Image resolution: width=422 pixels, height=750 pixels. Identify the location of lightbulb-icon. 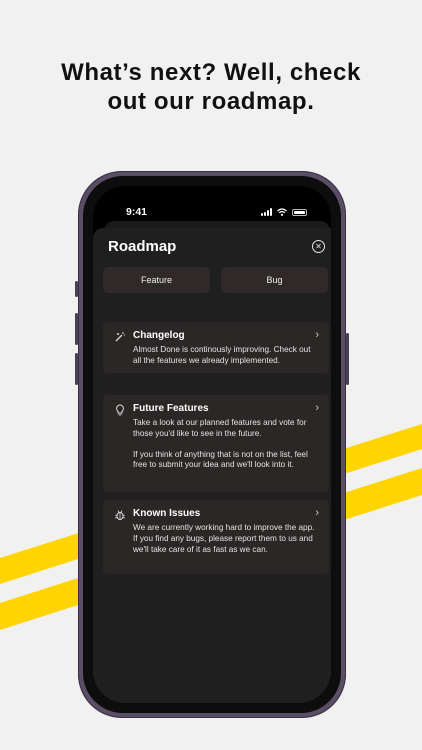
(120, 410).